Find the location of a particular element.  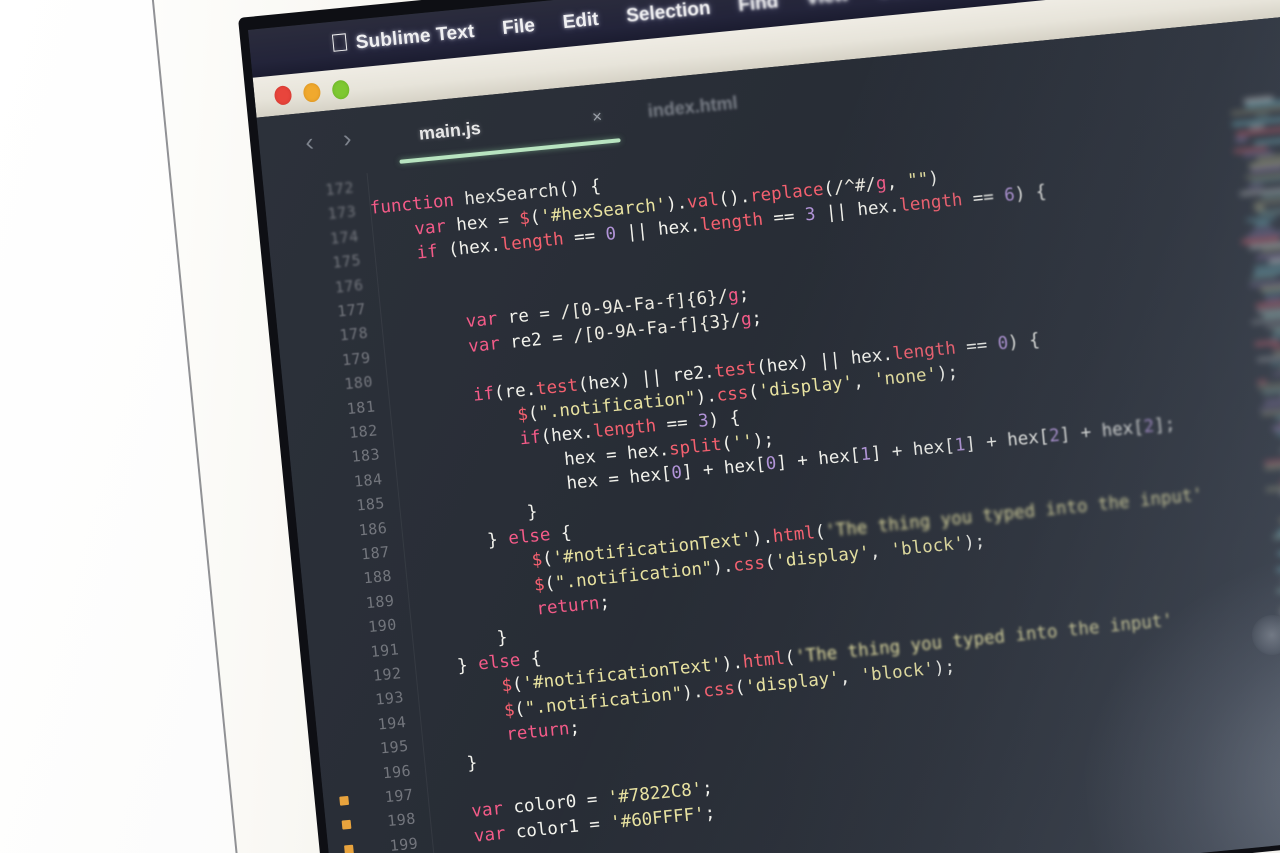

close-window-button is located at coordinates (283, 95).